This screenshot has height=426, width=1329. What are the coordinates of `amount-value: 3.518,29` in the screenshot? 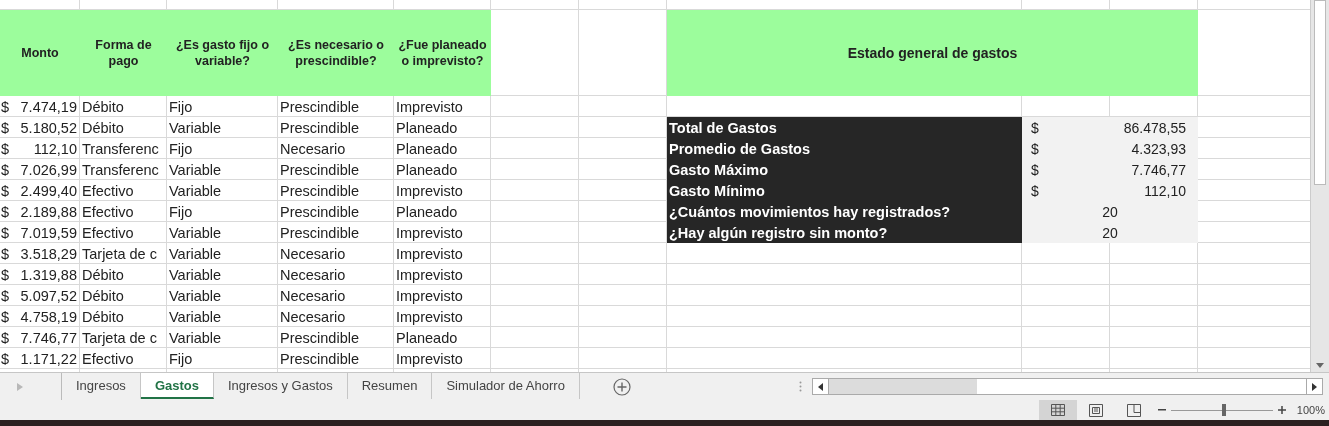 It's located at (48, 253).